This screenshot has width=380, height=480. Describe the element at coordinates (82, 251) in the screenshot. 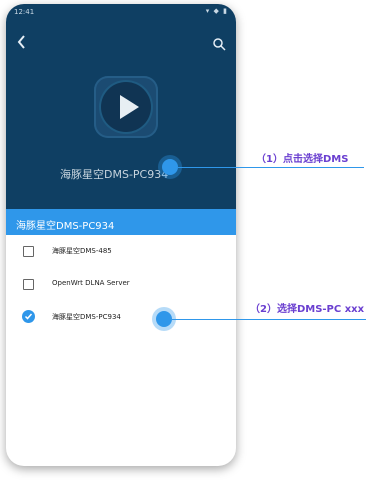

I see `device-item-label: 海豚星空DMS-485` at that location.